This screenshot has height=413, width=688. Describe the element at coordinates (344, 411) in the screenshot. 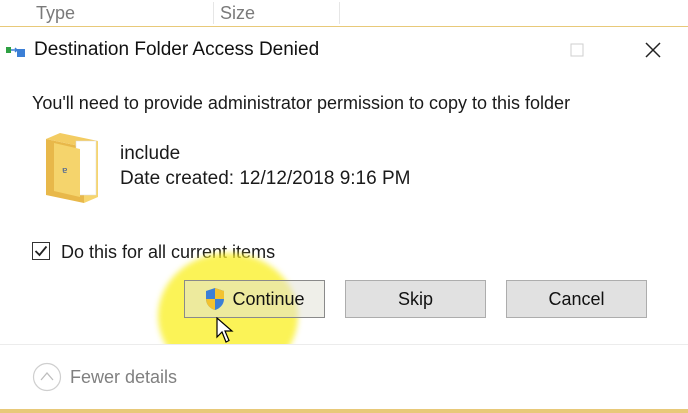

I see `window-bottom-edge` at that location.